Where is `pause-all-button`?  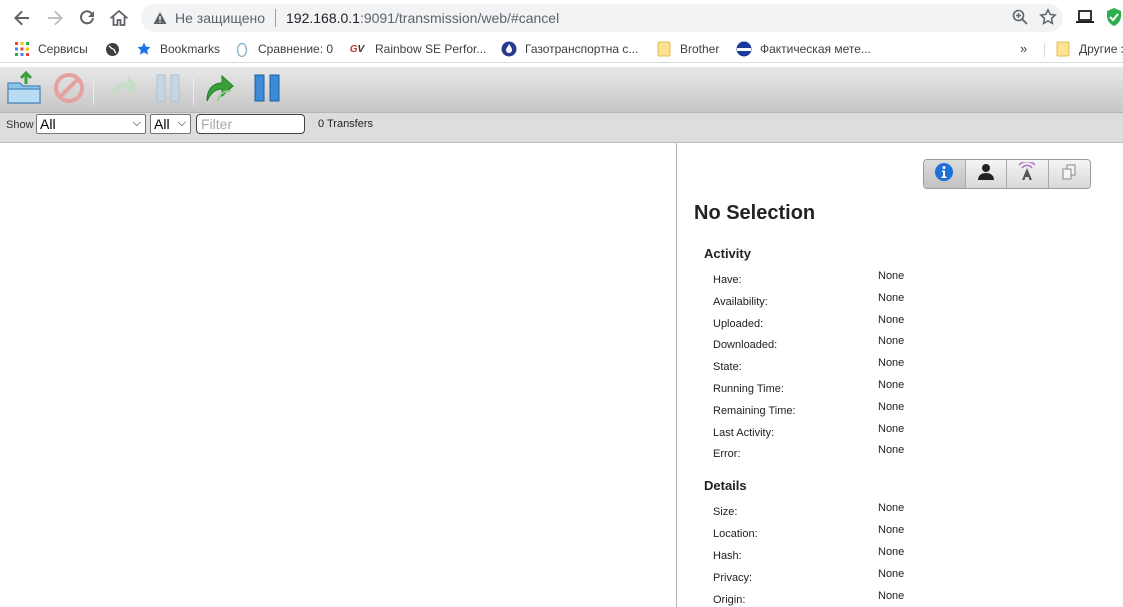
pause-all-button is located at coordinates (267, 90).